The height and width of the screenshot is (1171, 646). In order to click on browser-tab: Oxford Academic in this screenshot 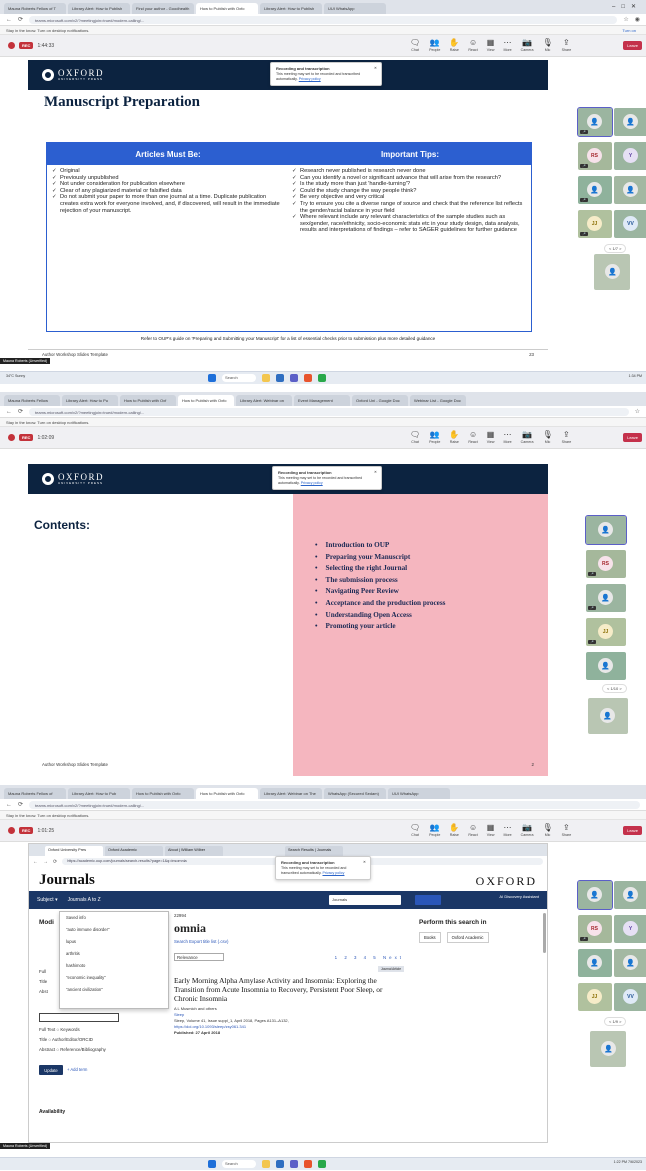, I will do `click(134, 851)`.